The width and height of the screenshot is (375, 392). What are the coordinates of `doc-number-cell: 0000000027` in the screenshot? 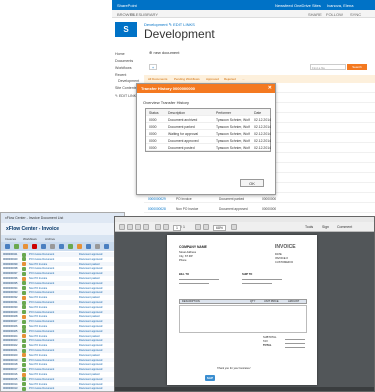 It's located at (10, 322).